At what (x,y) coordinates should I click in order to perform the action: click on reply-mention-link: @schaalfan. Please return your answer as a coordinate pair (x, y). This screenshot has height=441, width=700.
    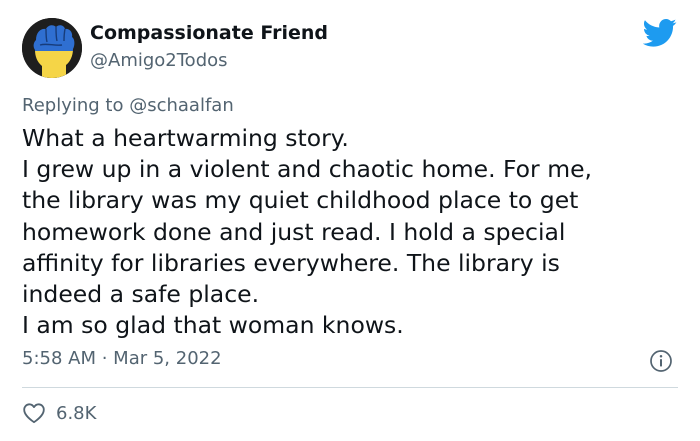
    Looking at the image, I should click on (181, 105).